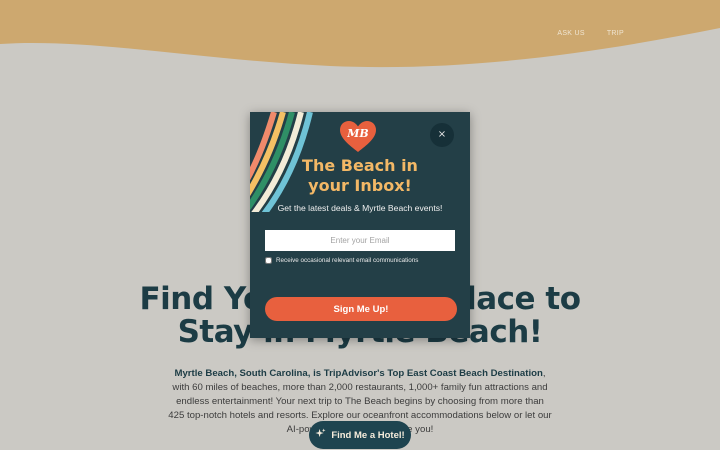 Image resolution: width=720 pixels, height=450 pixels. I want to click on heart-logo-icon: MB, so click(358, 137).